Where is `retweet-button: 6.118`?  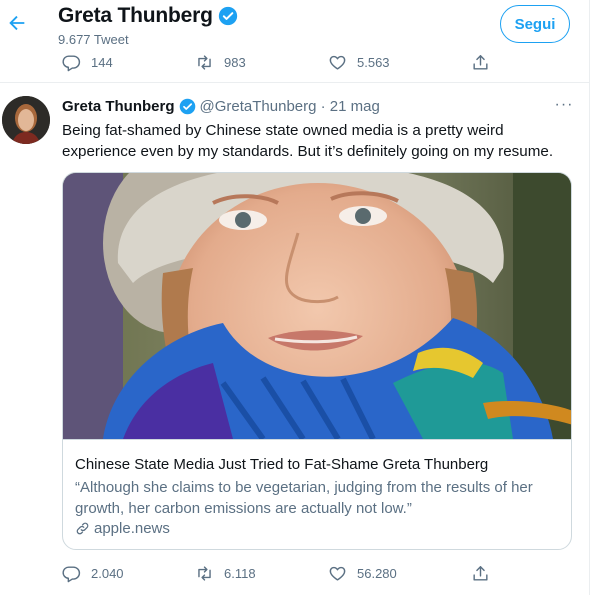 retweet-button: 6.118 is located at coordinates (225, 573).